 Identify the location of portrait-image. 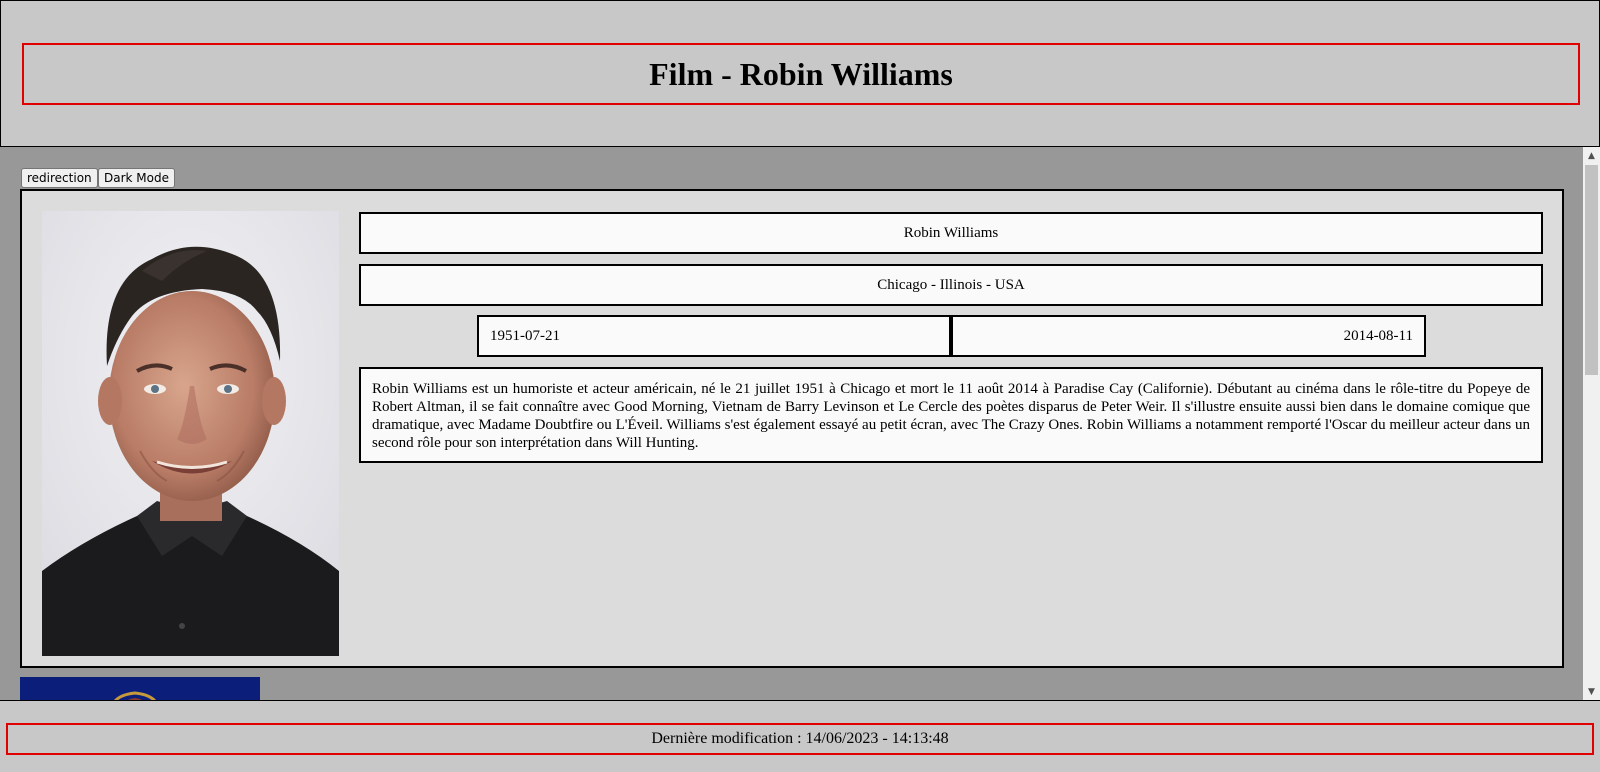
(190, 433).